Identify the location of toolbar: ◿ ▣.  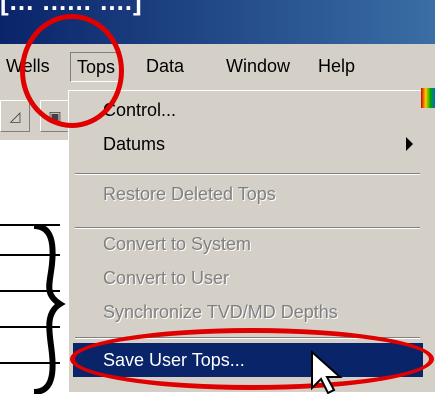
(35, 115).